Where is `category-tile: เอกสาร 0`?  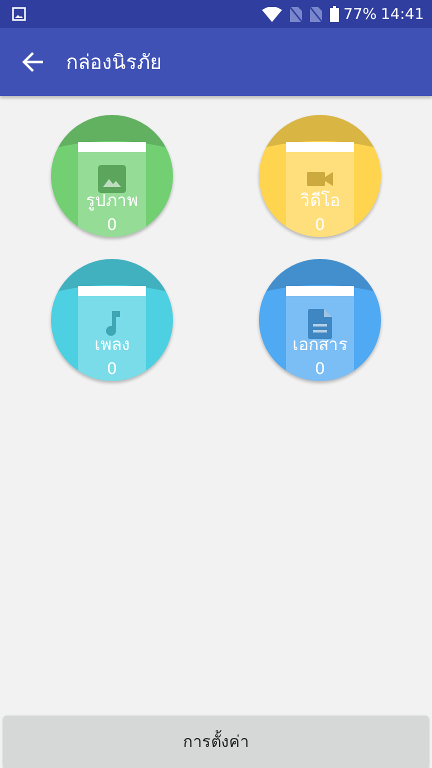 category-tile: เอกสาร 0 is located at coordinates (320, 320).